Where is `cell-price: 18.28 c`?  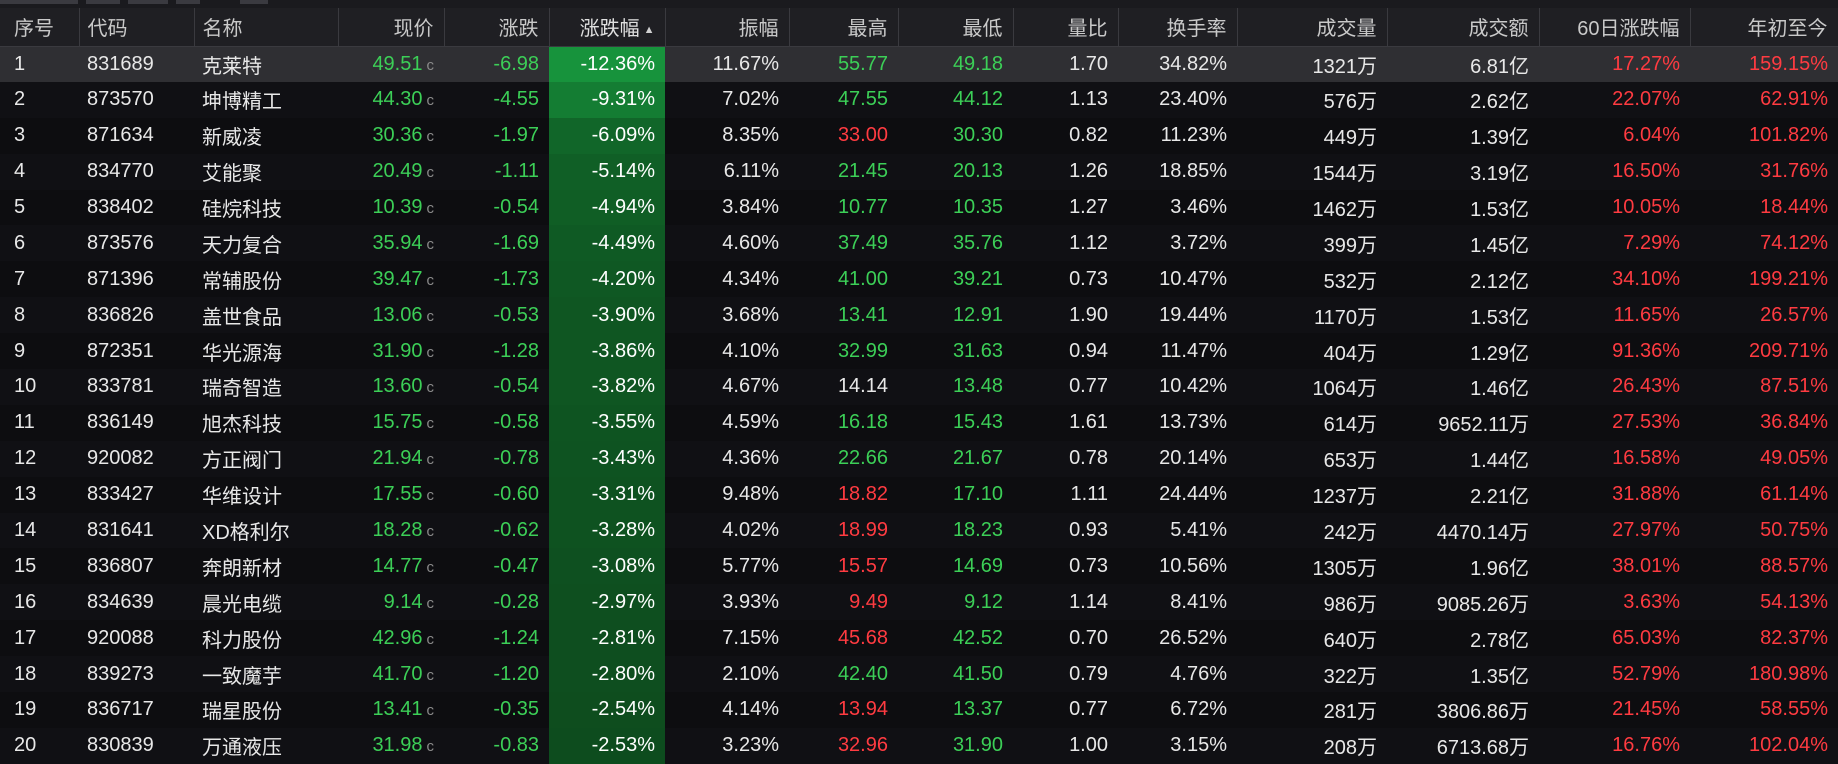 cell-price: 18.28 c is located at coordinates (391, 531).